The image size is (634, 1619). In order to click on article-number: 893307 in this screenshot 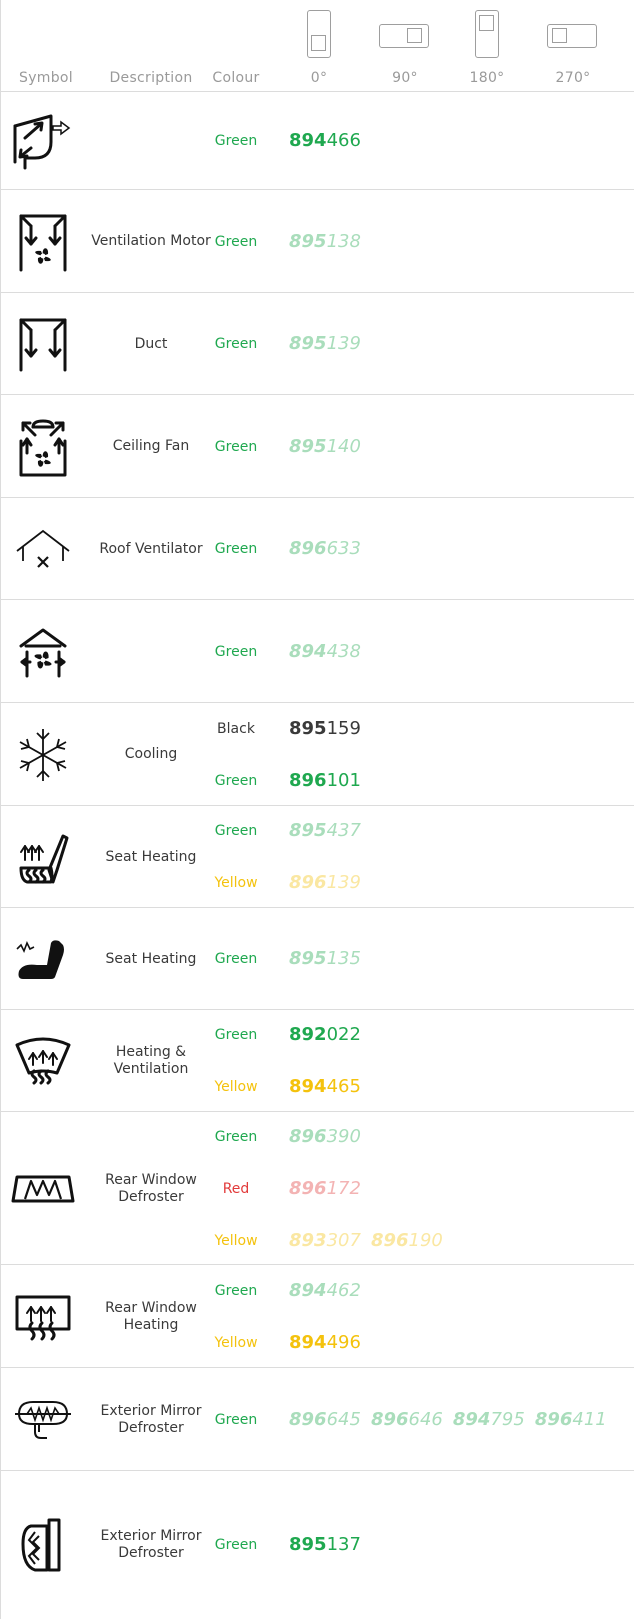, I will do `click(325, 1241)`.